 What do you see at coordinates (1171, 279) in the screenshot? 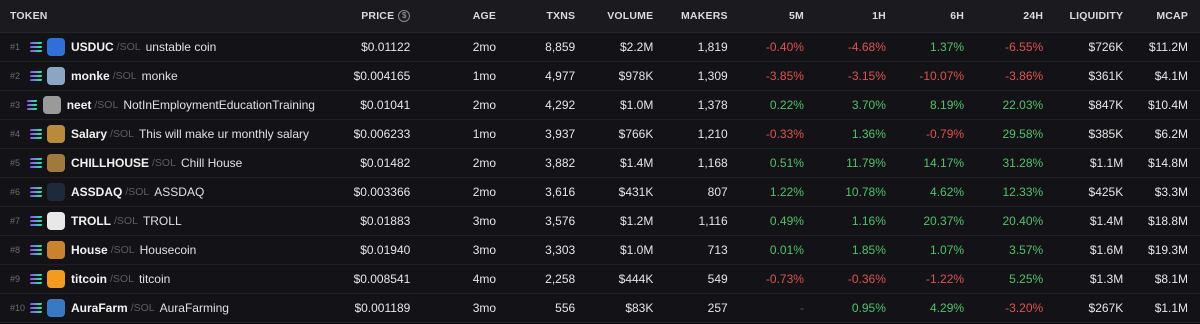
I see `mcap-value: $8.1M` at bounding box center [1171, 279].